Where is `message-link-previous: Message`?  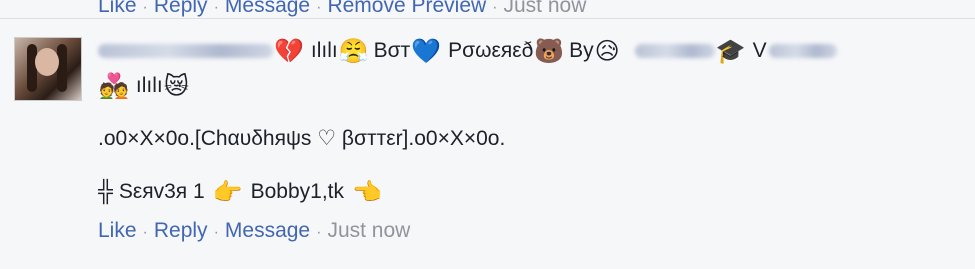
message-link-previous: Message is located at coordinates (267, 8).